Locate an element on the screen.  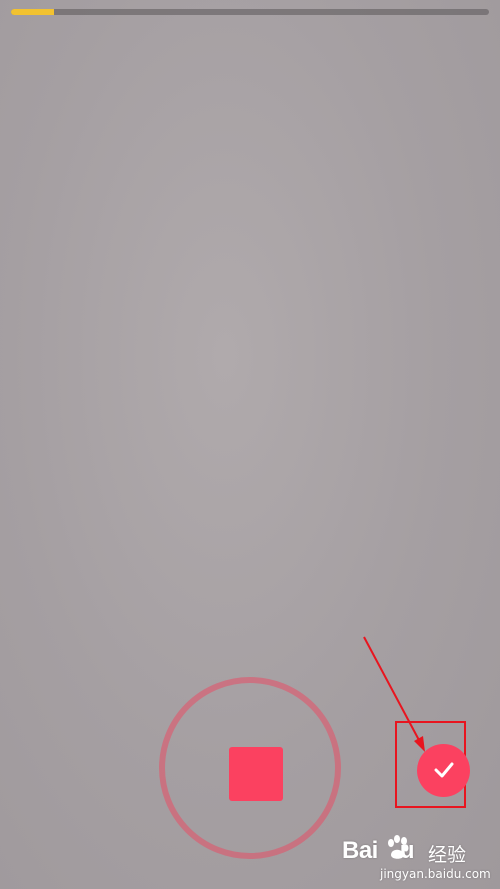
watermark-name: 经验 is located at coordinates (447, 855).